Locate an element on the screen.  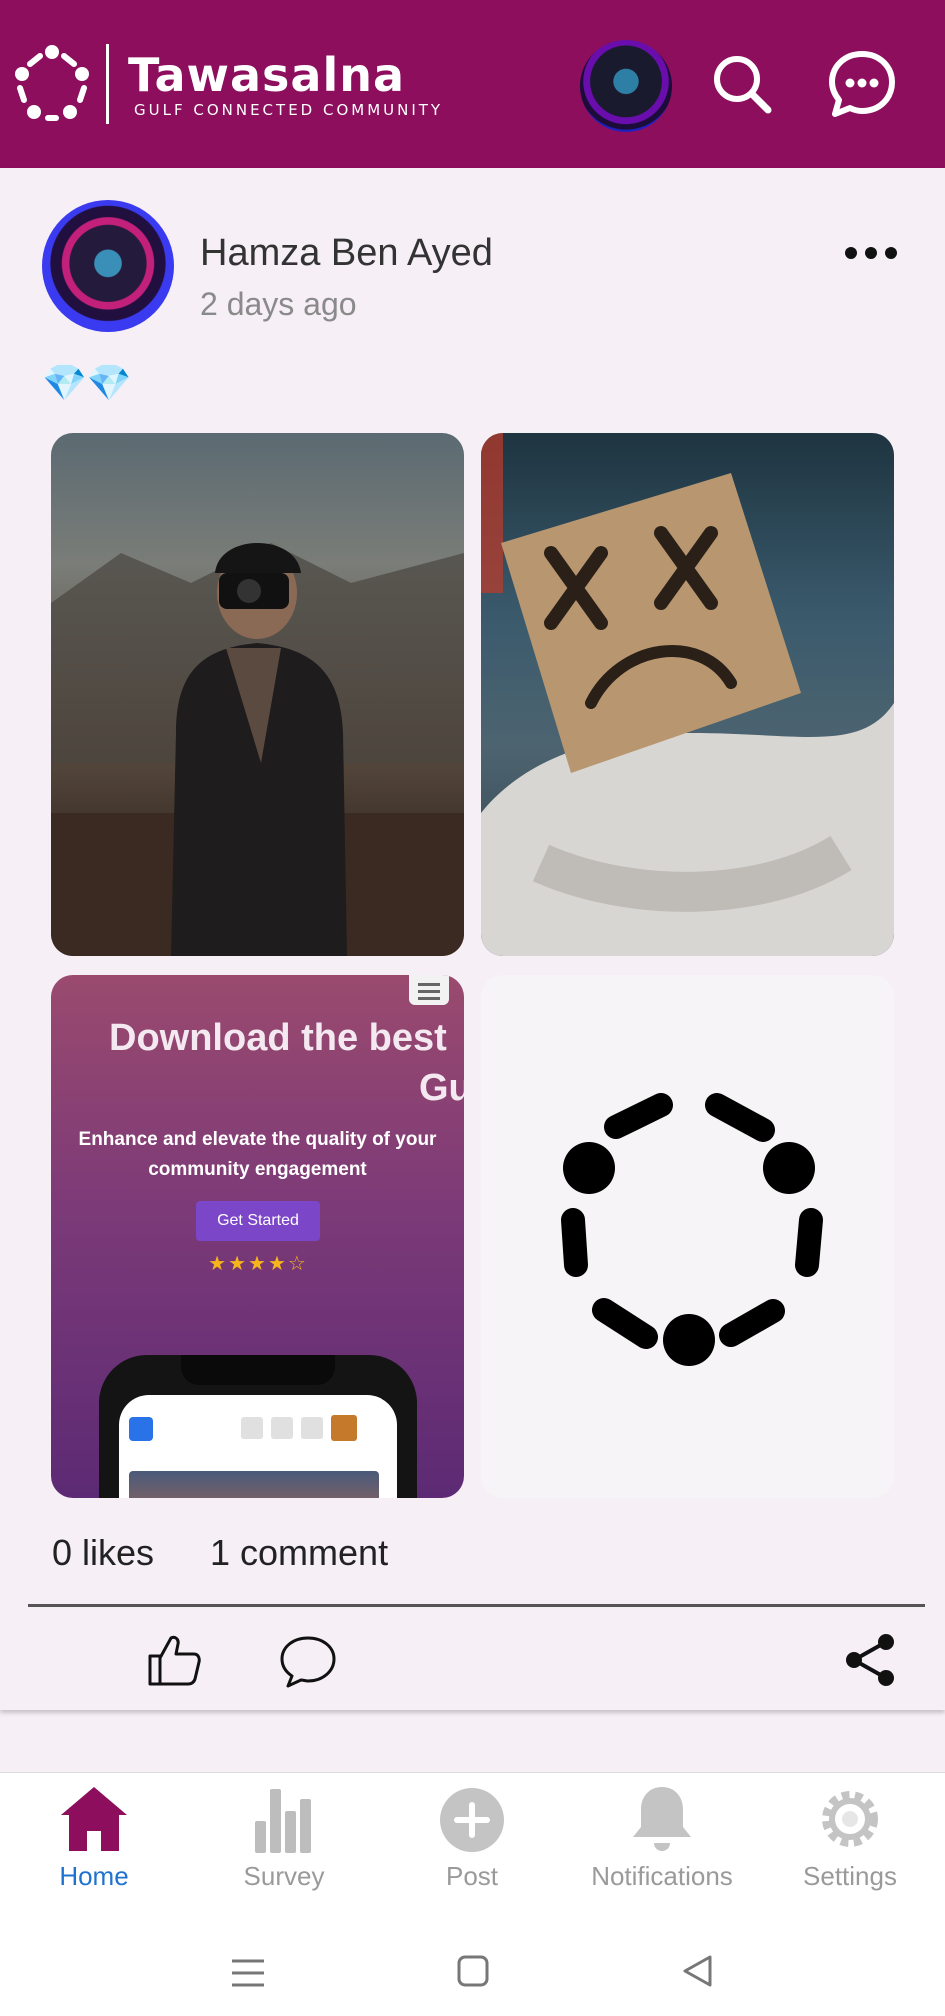
author-avatar is located at coordinates (108, 266).